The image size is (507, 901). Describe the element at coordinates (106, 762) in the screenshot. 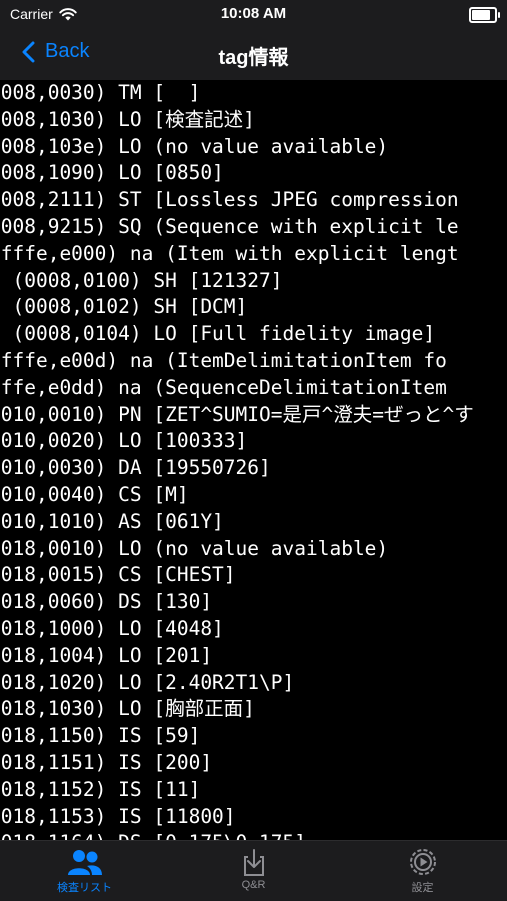

I see `tag-line: 0018,1151) IS [200]` at that location.